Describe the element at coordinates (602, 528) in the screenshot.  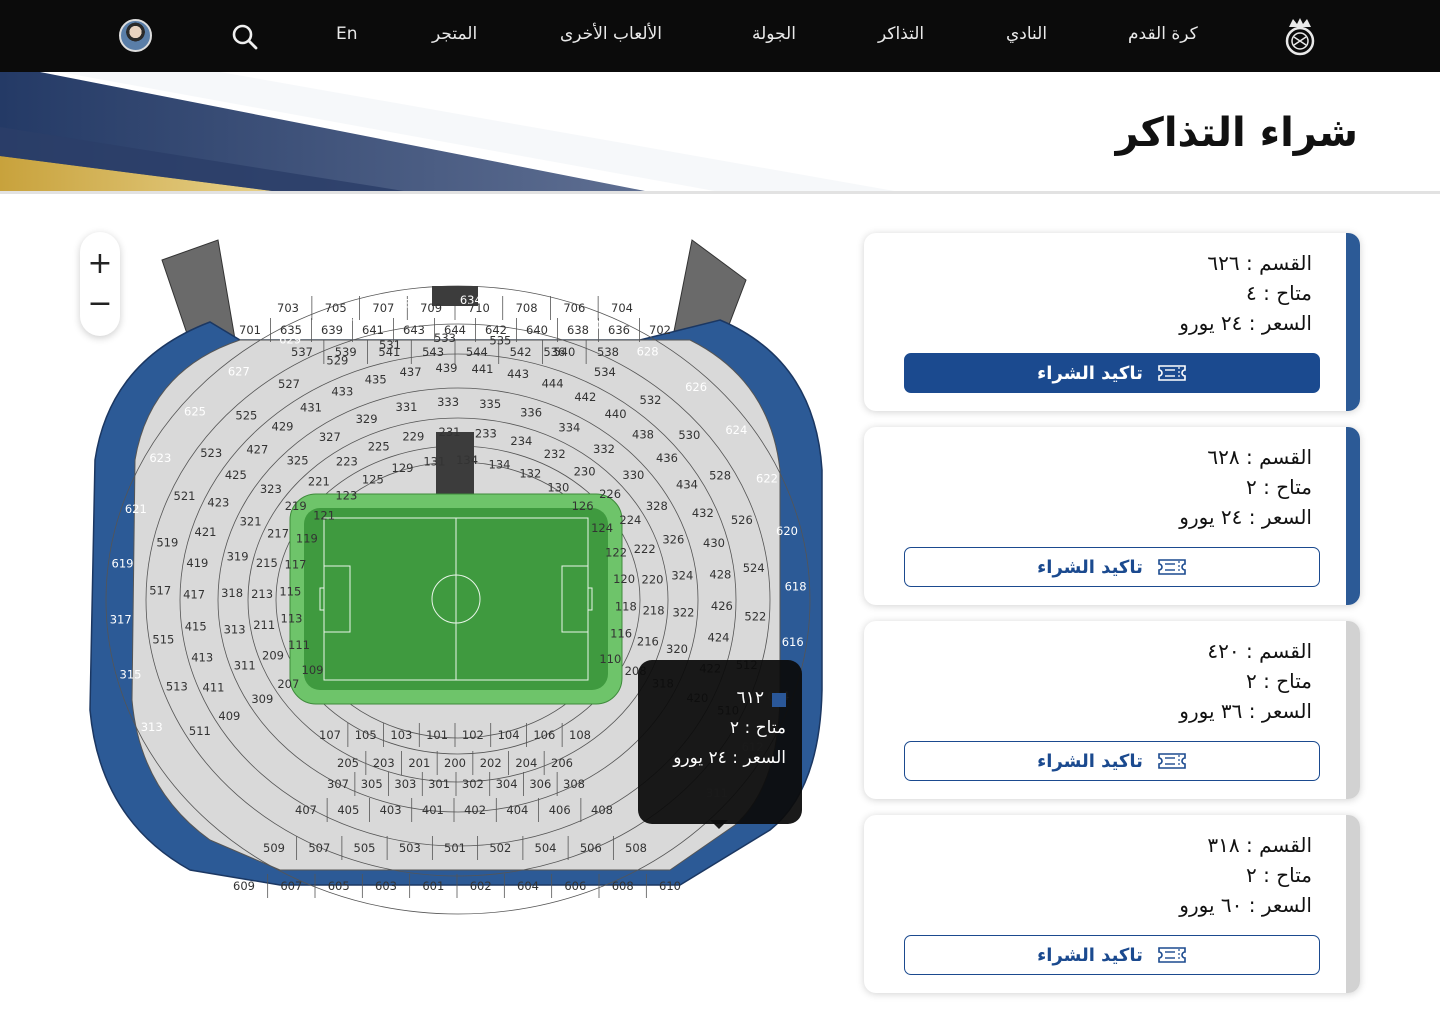
I see `section-label-124: 124` at that location.